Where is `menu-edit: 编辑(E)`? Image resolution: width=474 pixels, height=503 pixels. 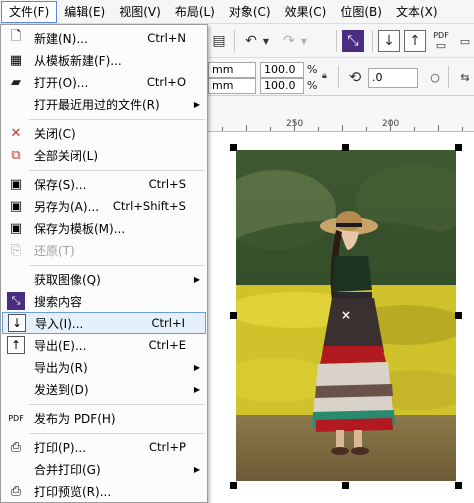
menu-edit: 编辑(E) is located at coordinates (84, 12).